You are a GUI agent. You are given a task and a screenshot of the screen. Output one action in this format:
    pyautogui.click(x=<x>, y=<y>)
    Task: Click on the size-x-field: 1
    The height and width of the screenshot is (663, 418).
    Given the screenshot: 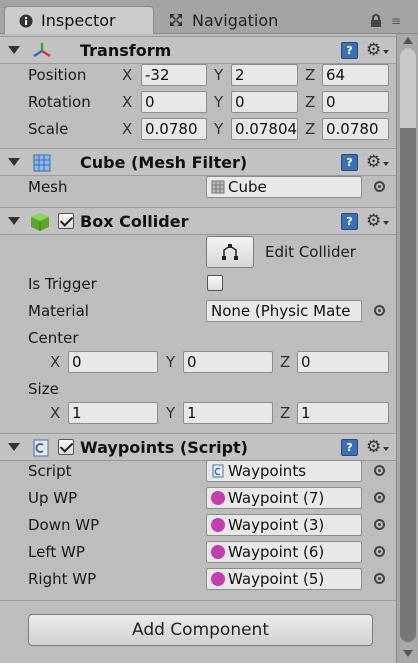 What is the action you would take?
    pyautogui.click(x=113, y=413)
    